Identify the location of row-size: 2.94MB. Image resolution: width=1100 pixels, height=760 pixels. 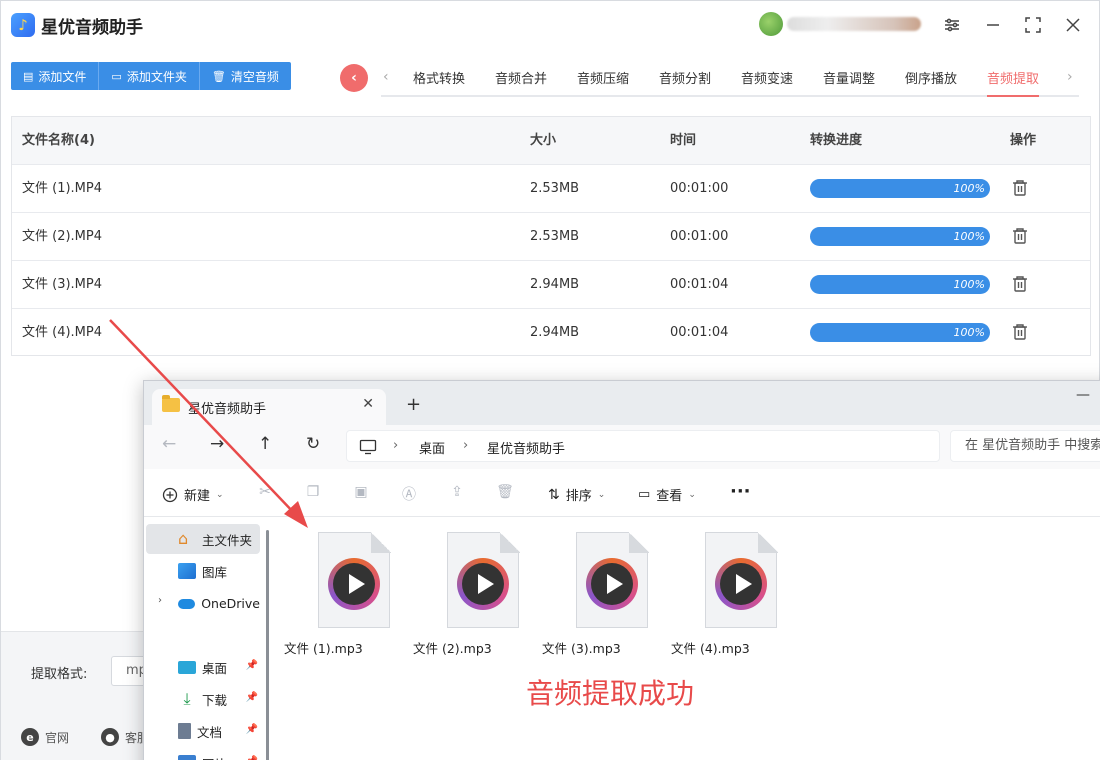
(555, 332).